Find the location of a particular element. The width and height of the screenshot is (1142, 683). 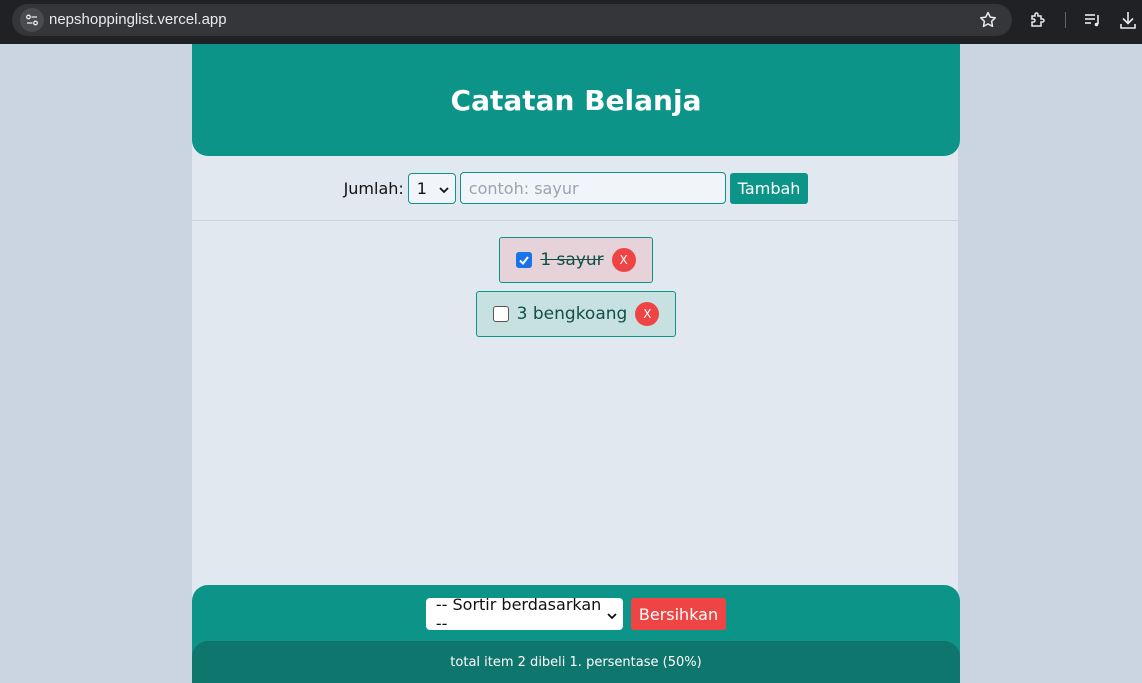

checkmark-icon is located at coordinates (524, 261).